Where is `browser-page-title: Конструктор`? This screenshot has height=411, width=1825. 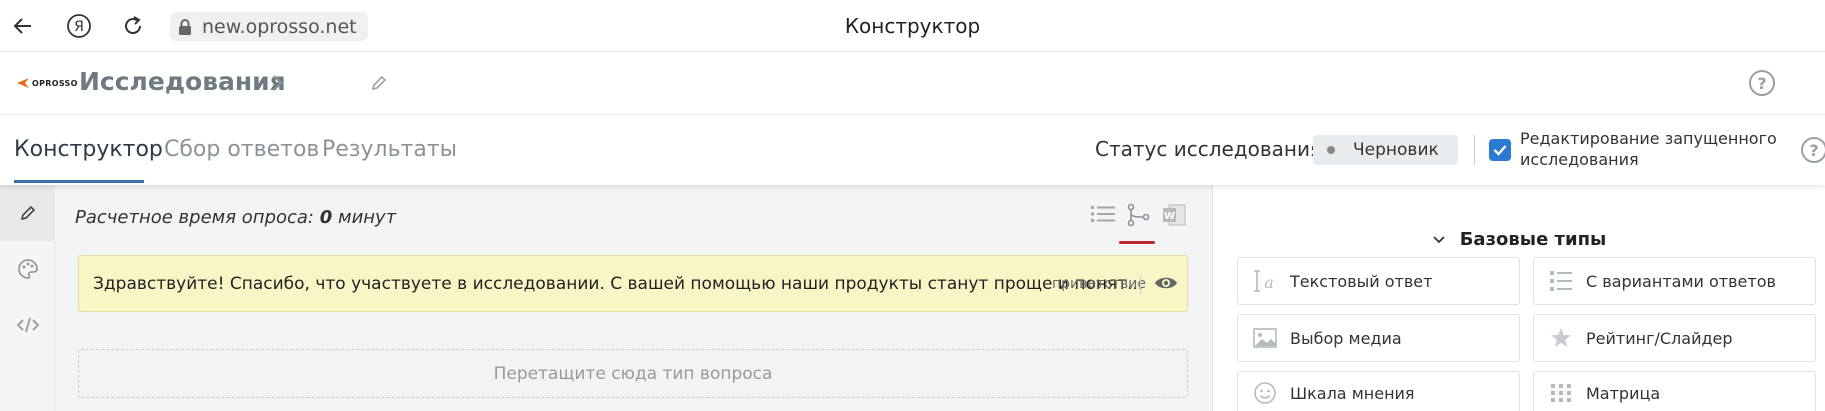 browser-page-title: Конструктор is located at coordinates (912, 26).